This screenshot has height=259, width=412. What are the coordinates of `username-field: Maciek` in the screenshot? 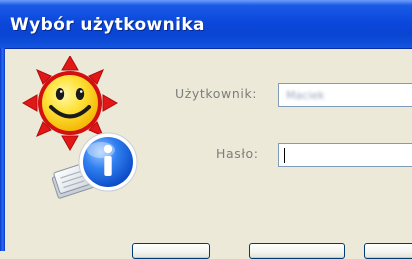 It's located at (345, 95).